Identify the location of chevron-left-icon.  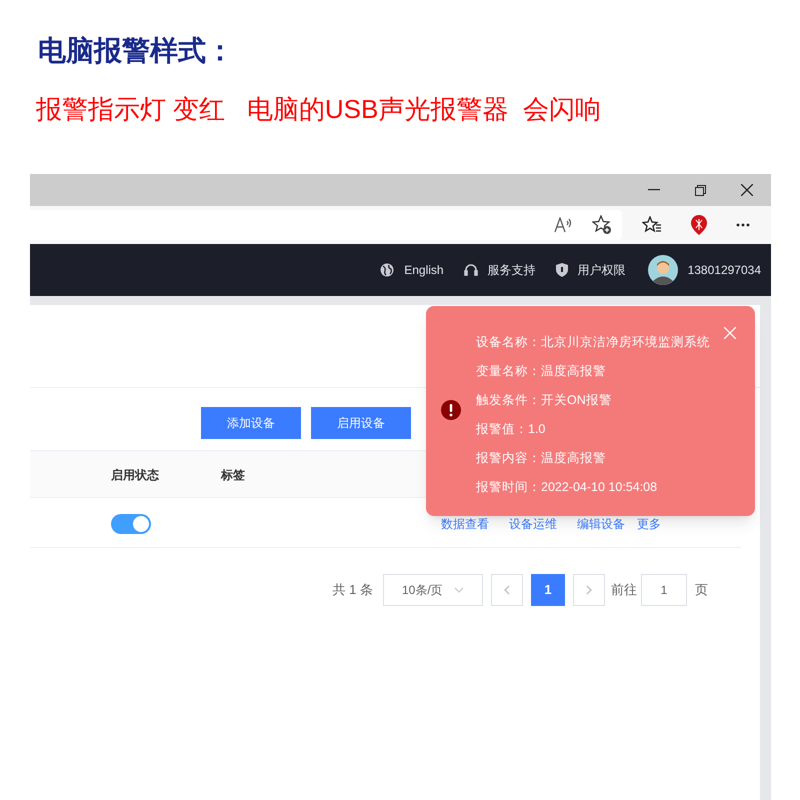
(507, 590).